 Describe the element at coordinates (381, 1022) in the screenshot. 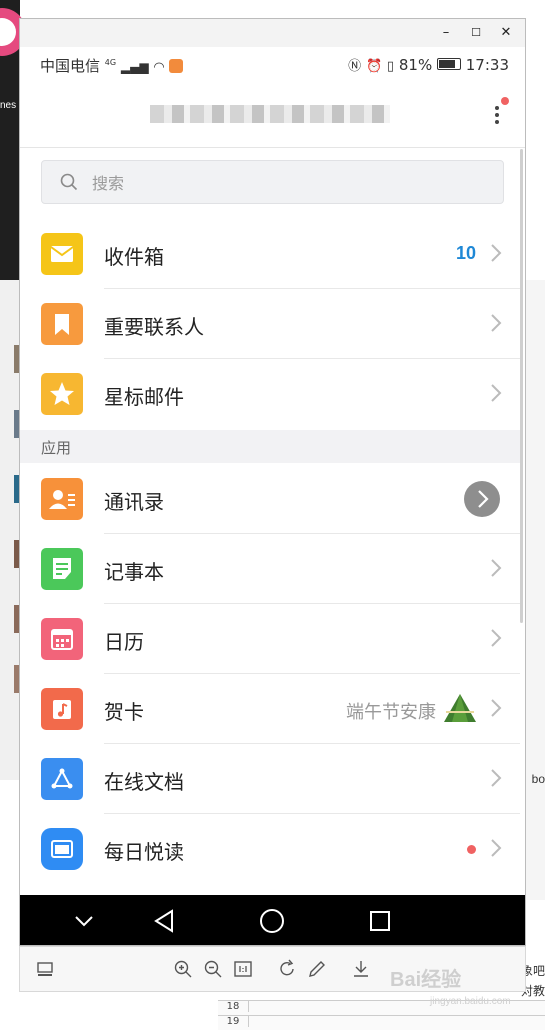

I see `sheet-row: 19` at that location.